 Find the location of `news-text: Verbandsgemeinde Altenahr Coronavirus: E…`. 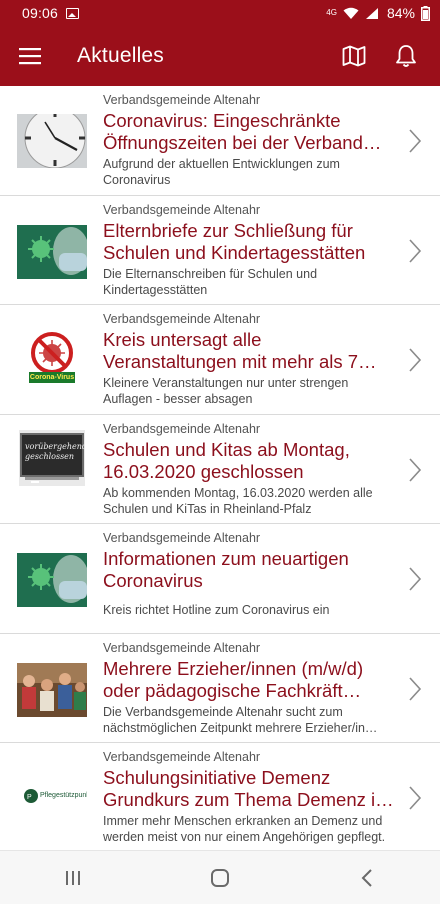

news-text: Verbandsgemeinde Altenahr Coronavirus: E… is located at coordinates (251, 140).